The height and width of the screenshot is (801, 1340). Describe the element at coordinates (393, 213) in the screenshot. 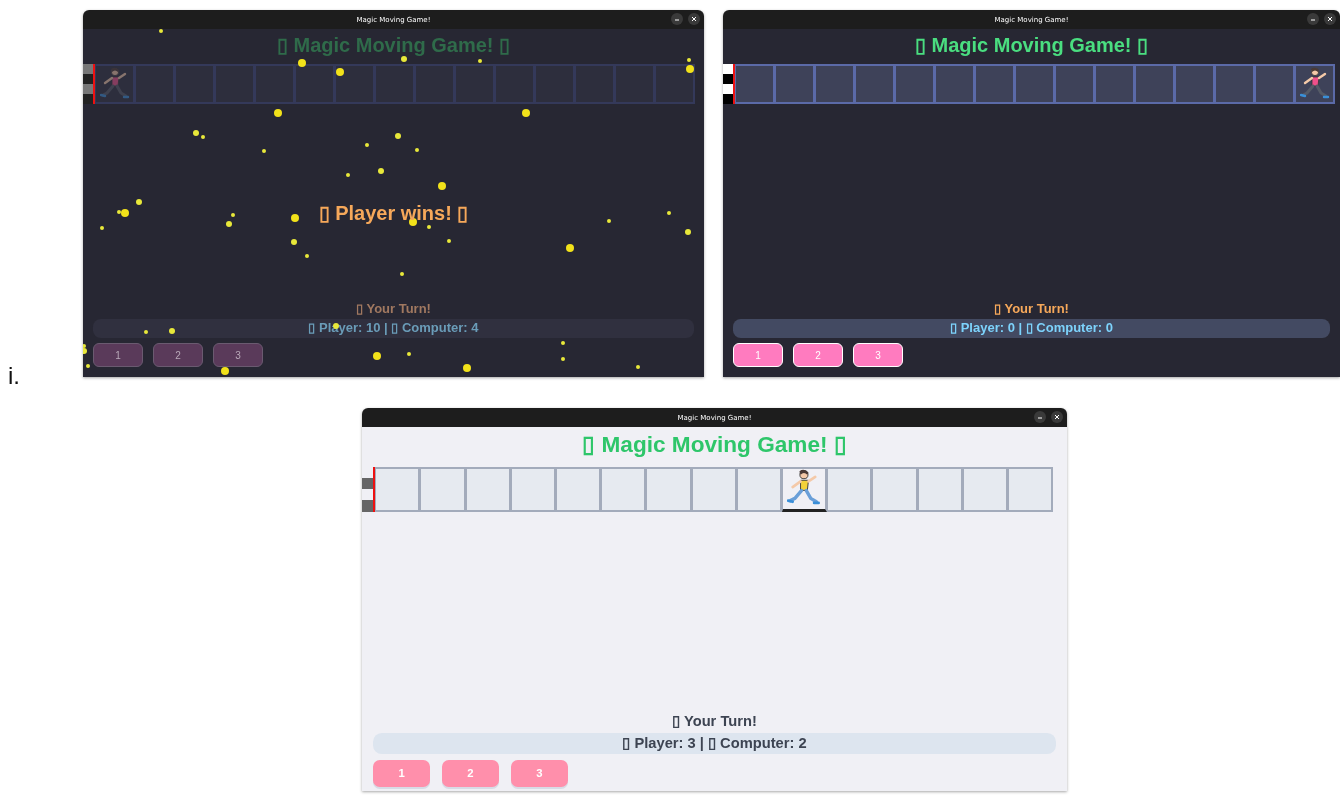

I see `win-message: ▯ Player wins! ▯` at that location.